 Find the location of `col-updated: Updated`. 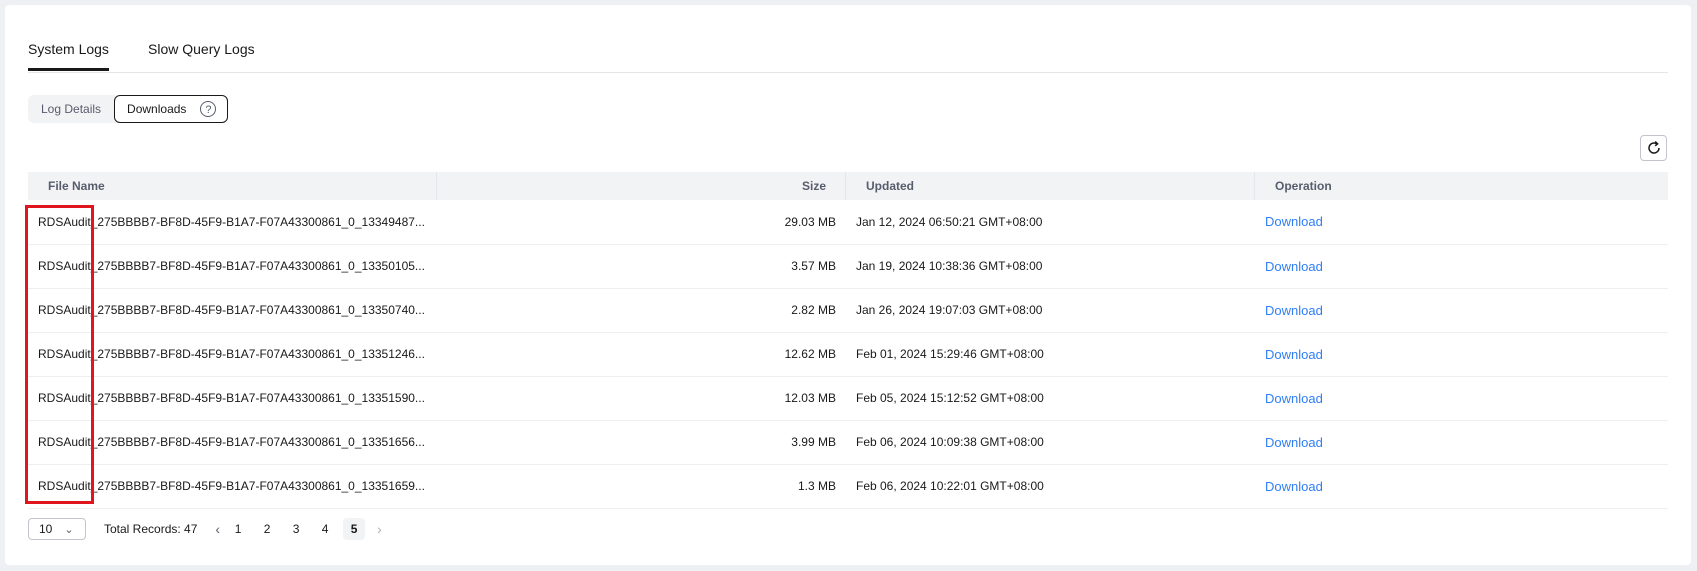

col-updated: Updated is located at coordinates (1050, 186).